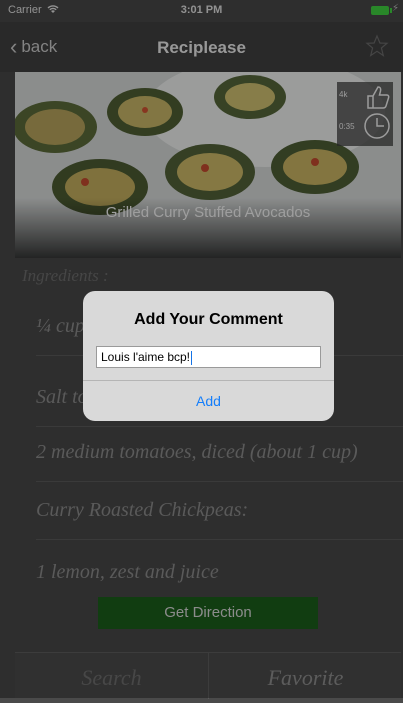 The height and width of the screenshot is (703, 403). I want to click on add-comment-button: Add, so click(208, 401).